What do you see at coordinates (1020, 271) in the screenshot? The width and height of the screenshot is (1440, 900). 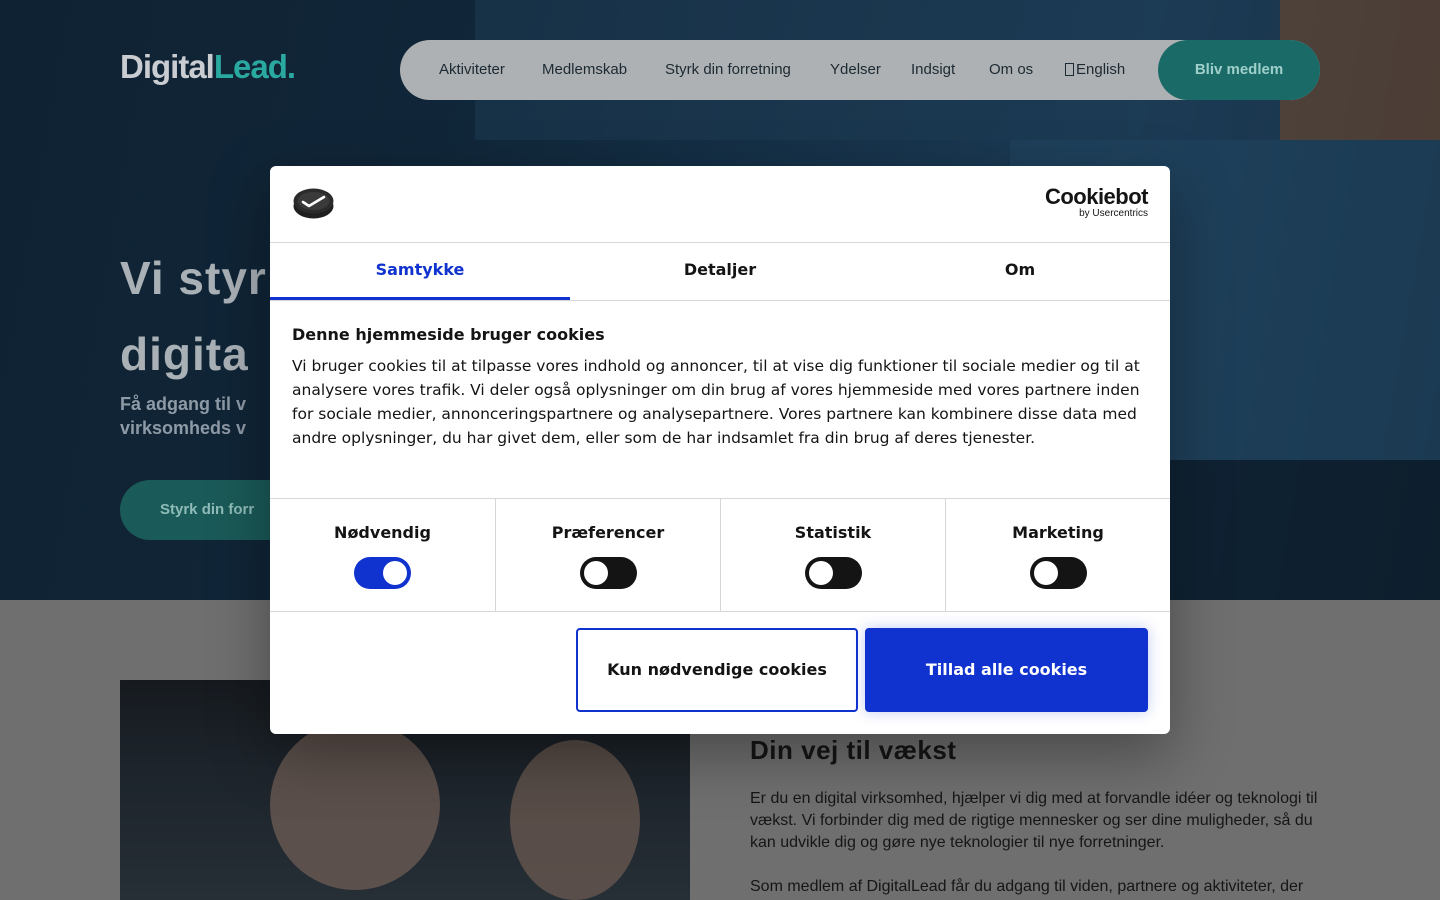 I see `tab-om: Om` at bounding box center [1020, 271].